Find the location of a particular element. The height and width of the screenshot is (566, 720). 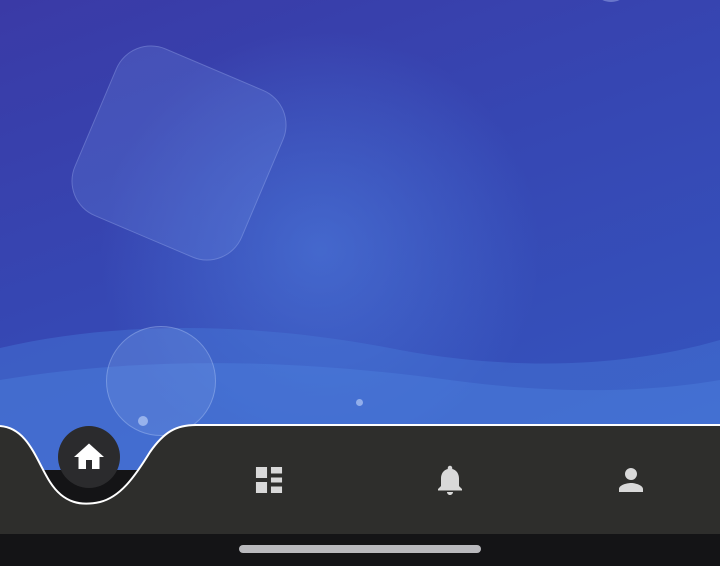

tab-dashboard is located at coordinates (269, 480).